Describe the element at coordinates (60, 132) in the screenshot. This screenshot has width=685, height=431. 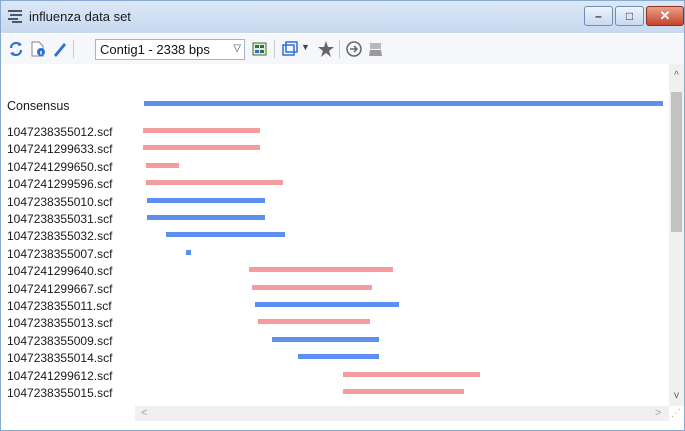
I see `read-name: 1047238355012.scf` at that location.